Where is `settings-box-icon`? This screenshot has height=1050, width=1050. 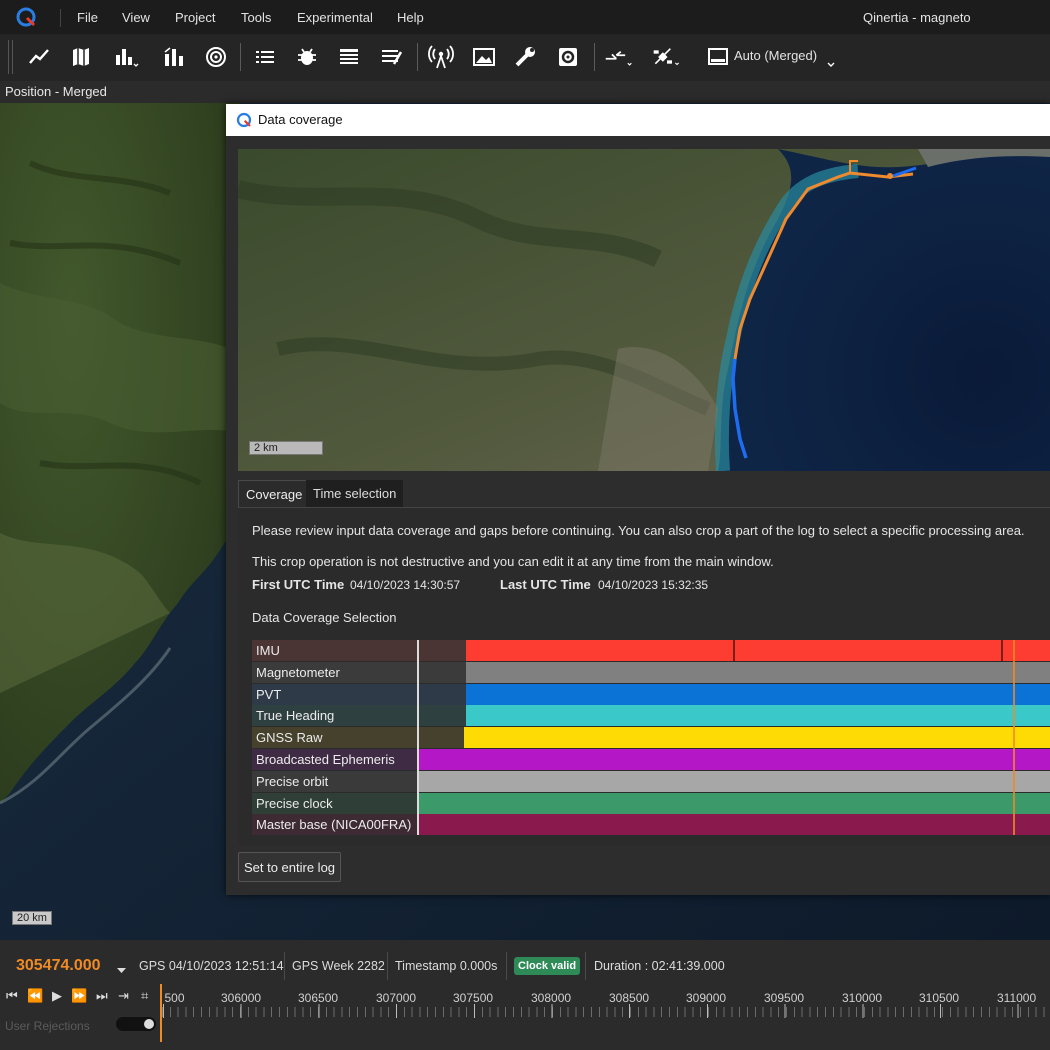 settings-box-icon is located at coordinates (568, 57).